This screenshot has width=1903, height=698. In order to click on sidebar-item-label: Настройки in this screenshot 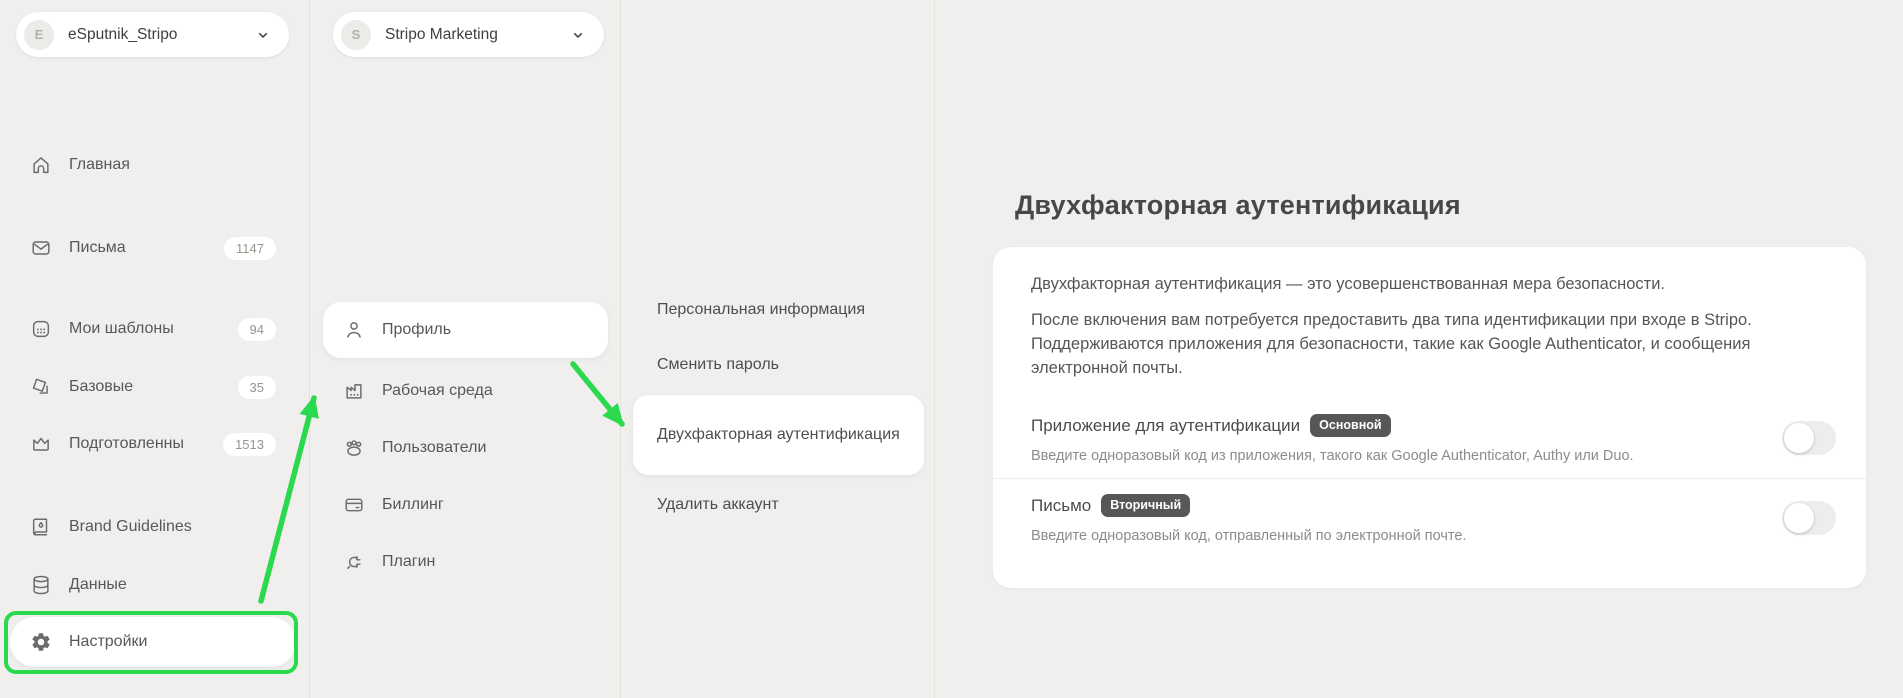, I will do `click(108, 641)`.